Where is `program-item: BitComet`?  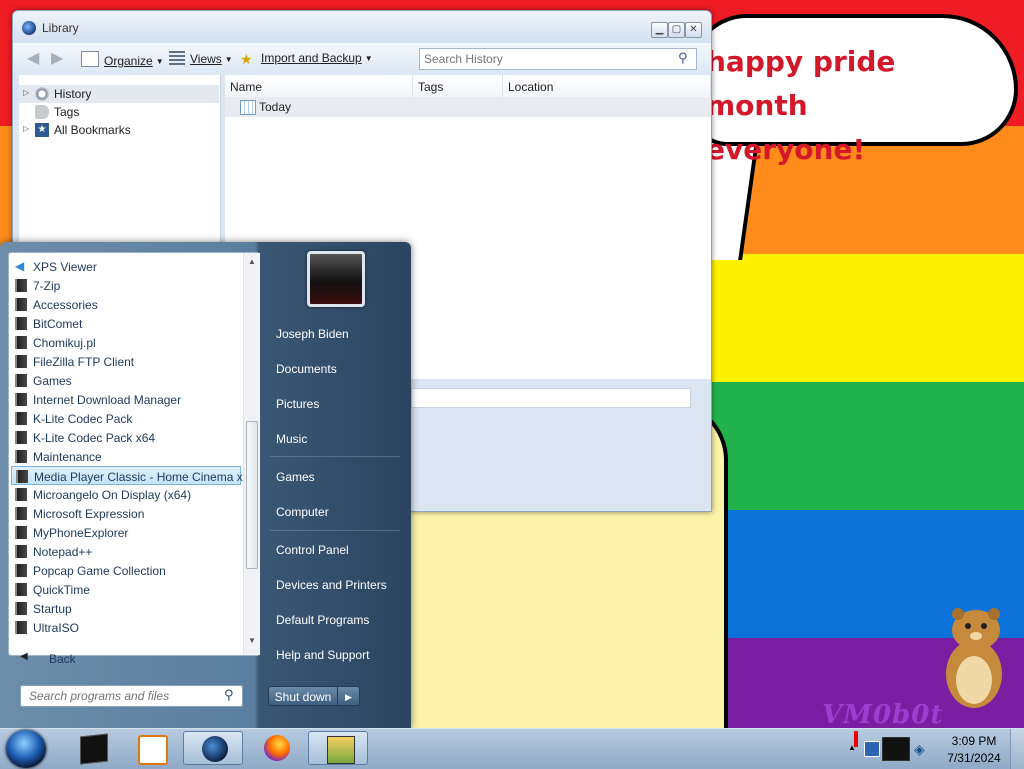
program-item: BitComet is located at coordinates (126, 323).